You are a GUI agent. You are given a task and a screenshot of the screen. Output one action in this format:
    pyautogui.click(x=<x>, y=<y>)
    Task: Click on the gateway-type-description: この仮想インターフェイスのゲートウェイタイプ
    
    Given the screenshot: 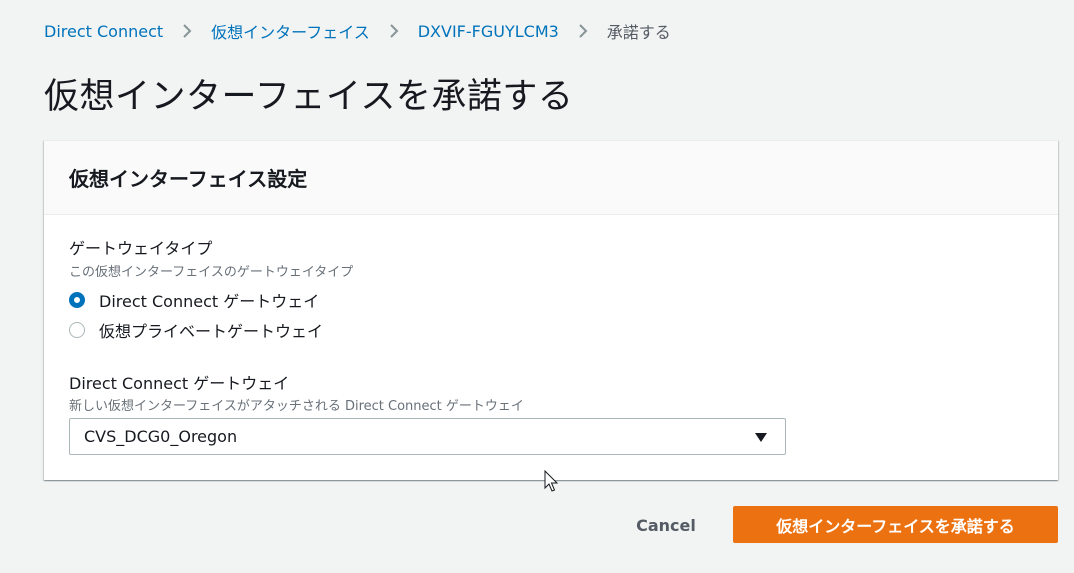 What is the action you would take?
    pyautogui.click(x=211, y=272)
    